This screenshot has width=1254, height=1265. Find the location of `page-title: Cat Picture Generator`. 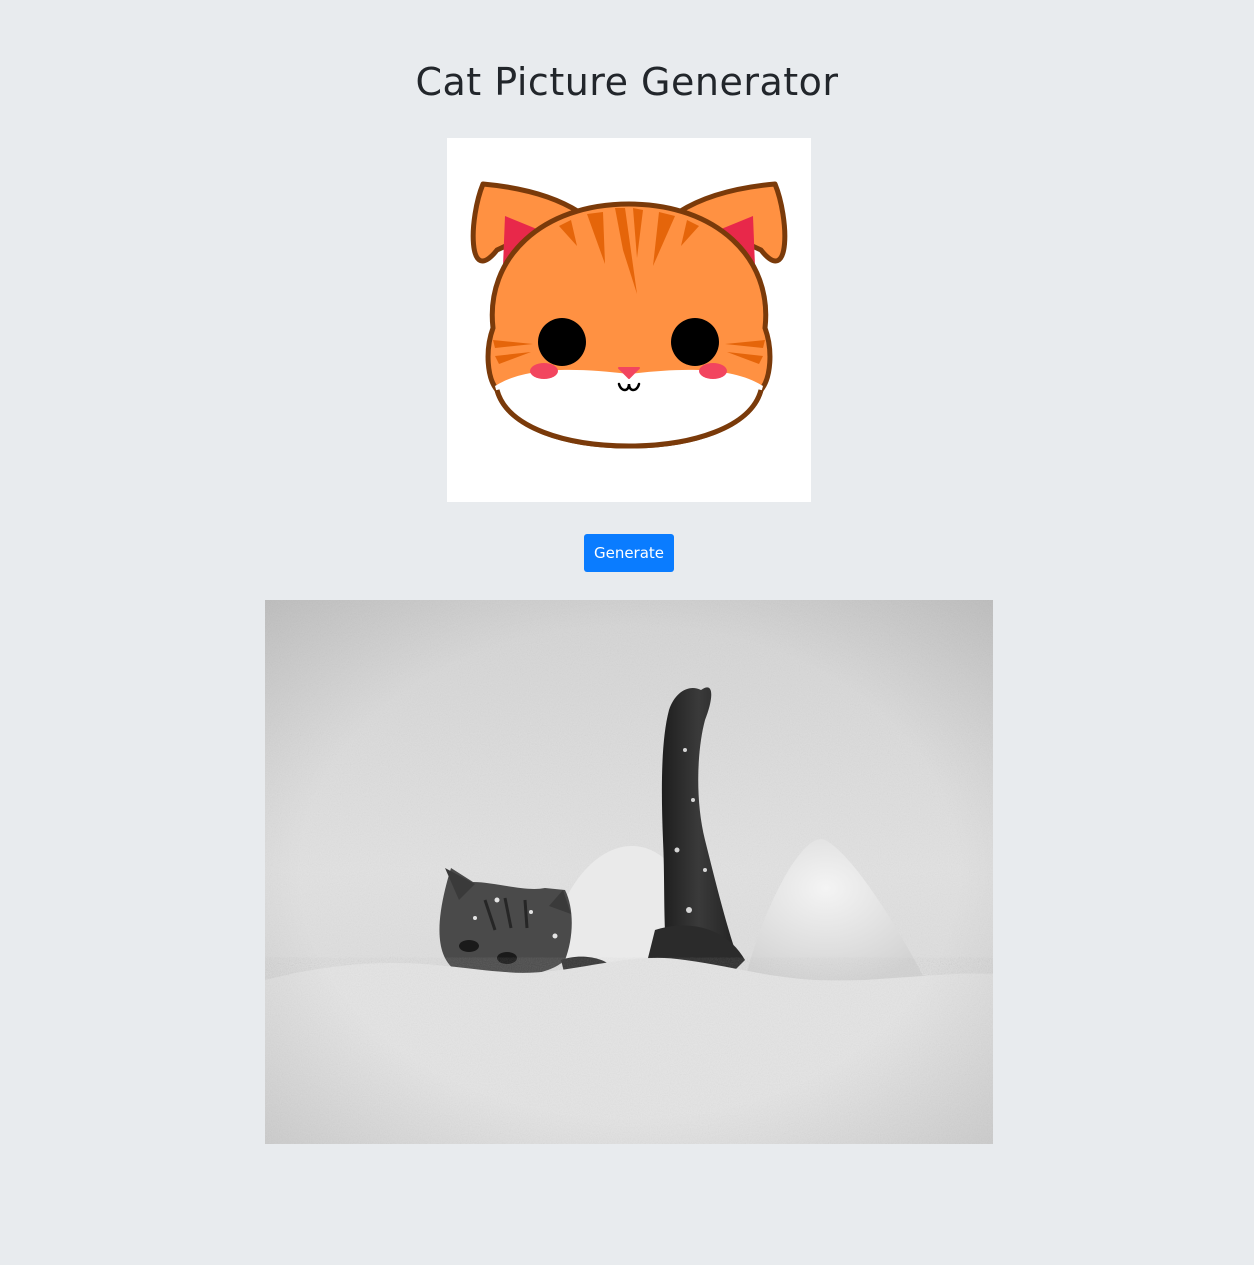

page-title: Cat Picture Generator is located at coordinates (627, 82).